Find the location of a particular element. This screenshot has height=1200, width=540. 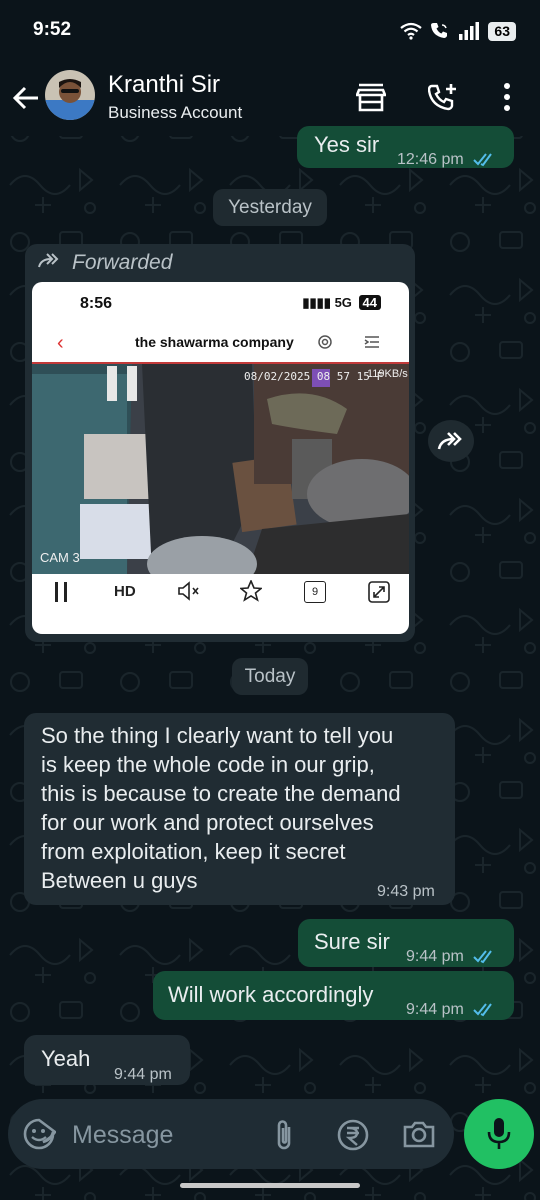

forwarded-icon is located at coordinates (48, 260).